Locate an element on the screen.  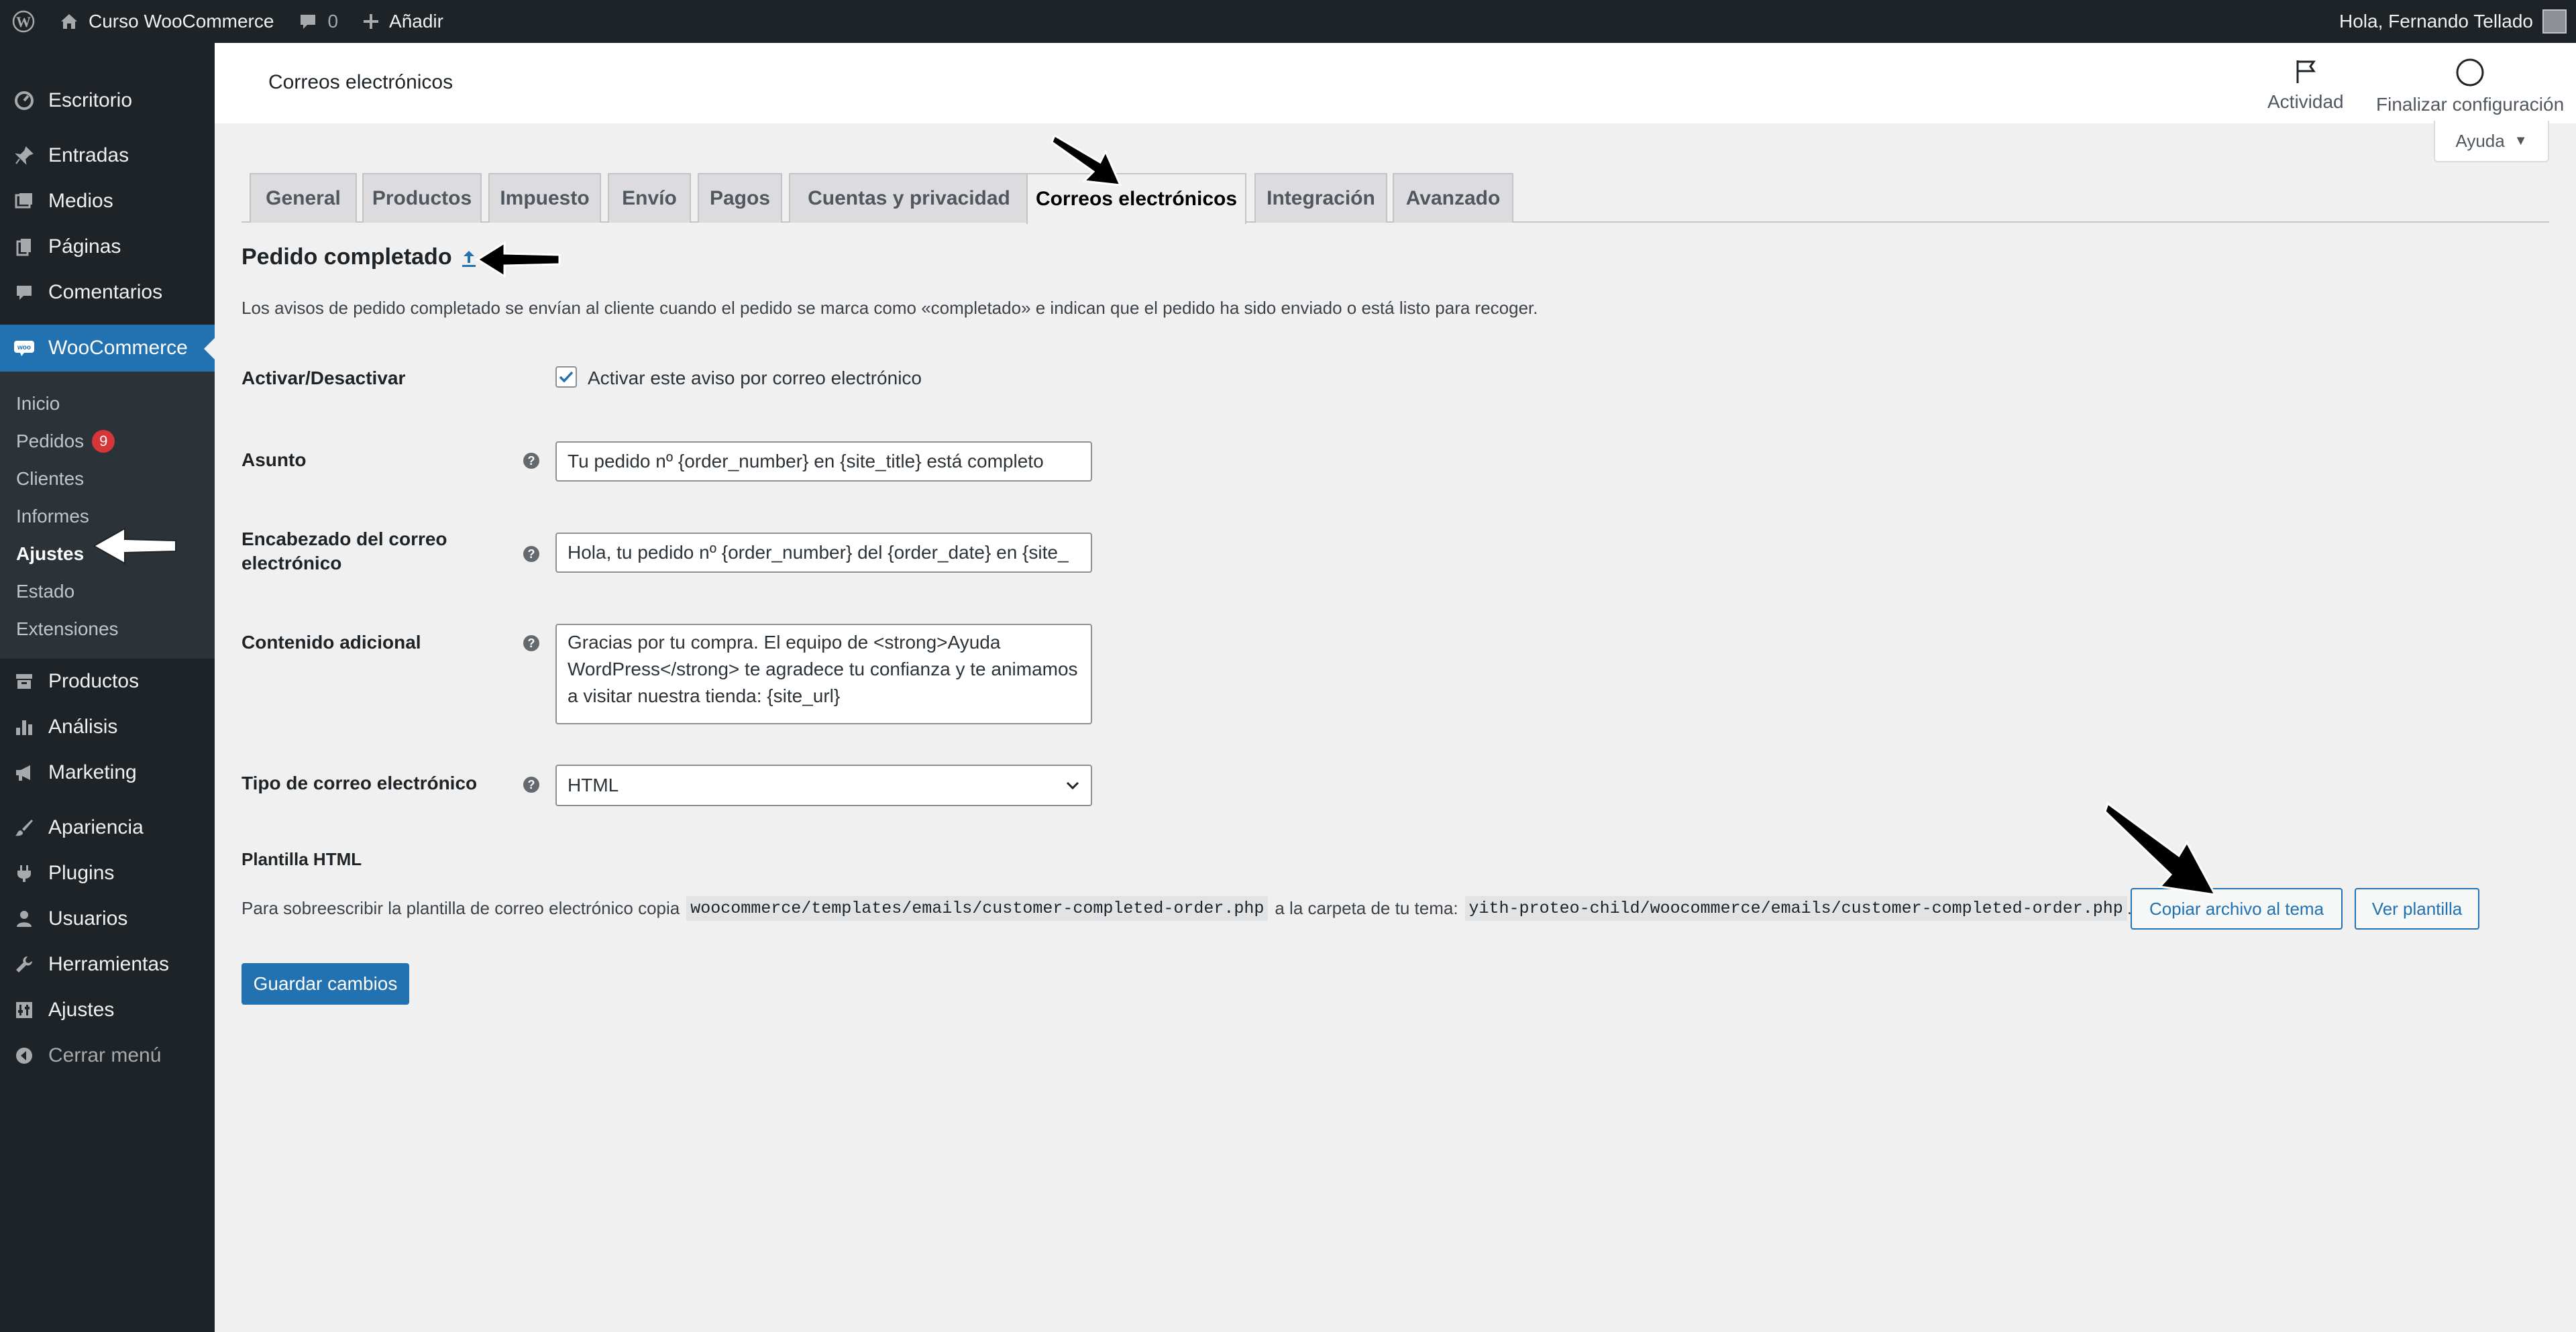
sidebar-item-label: Plugins is located at coordinates (81, 873).